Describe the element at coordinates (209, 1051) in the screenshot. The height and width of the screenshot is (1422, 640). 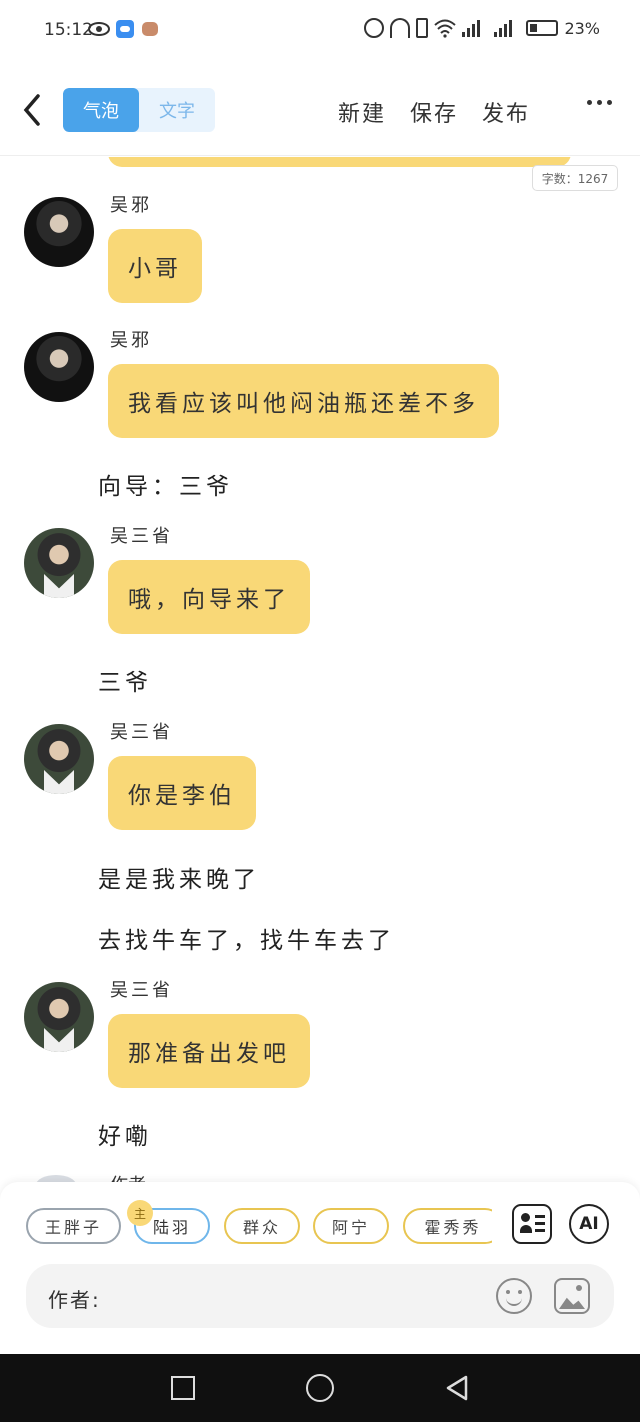
I see `message-bubble: 那准备出发吧` at that location.